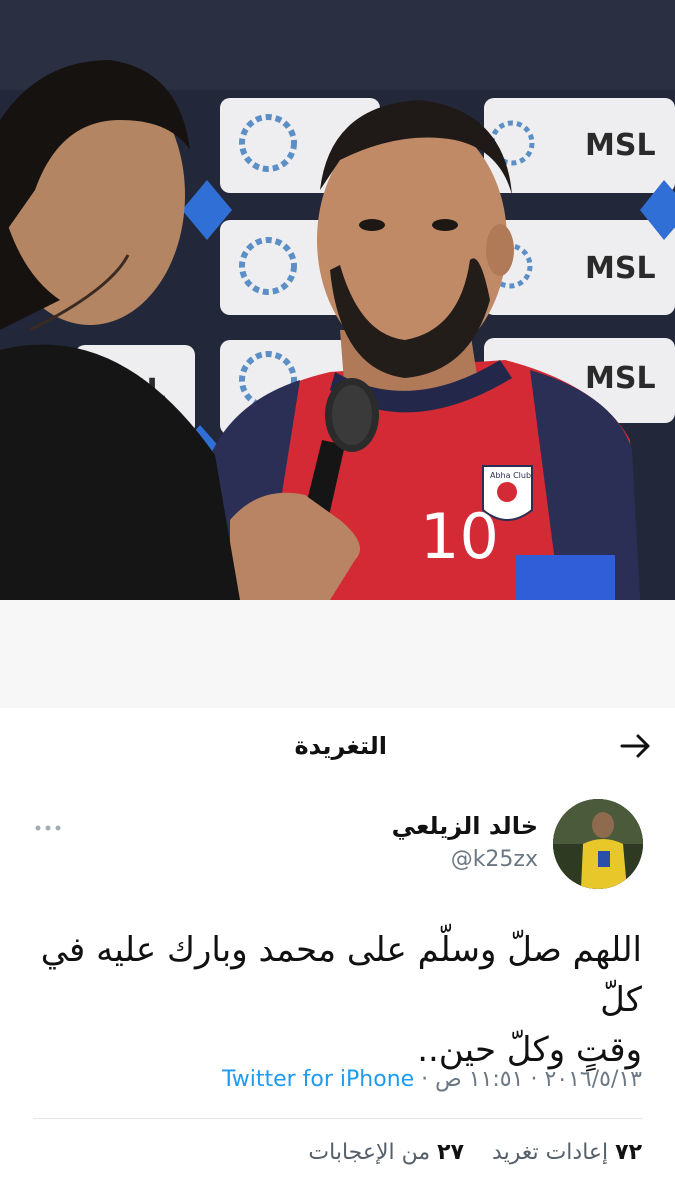 The height and width of the screenshot is (1200, 675). I want to click on tweet-date: ٢٠١٦/٥/١٣, so click(593, 1079).